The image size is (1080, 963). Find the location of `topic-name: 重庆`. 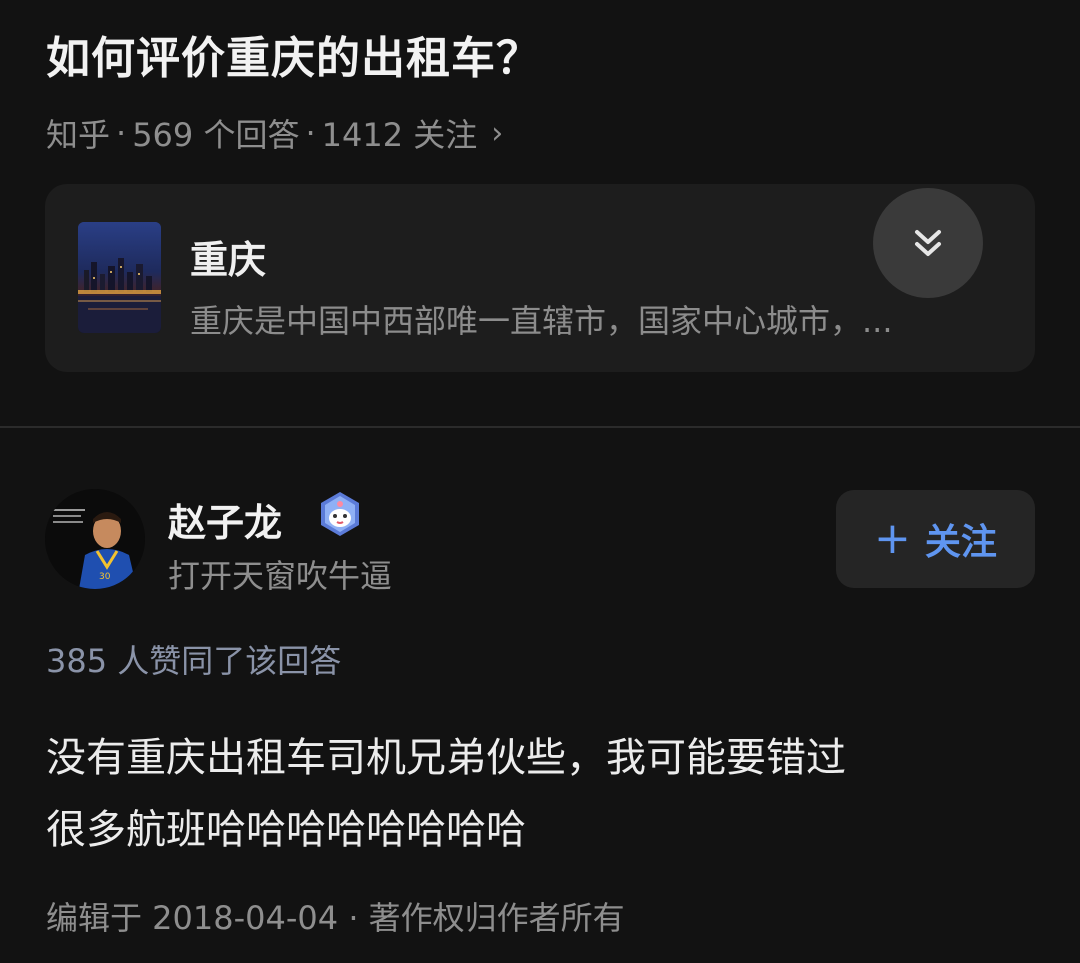

topic-name: 重庆 is located at coordinates (228, 260).